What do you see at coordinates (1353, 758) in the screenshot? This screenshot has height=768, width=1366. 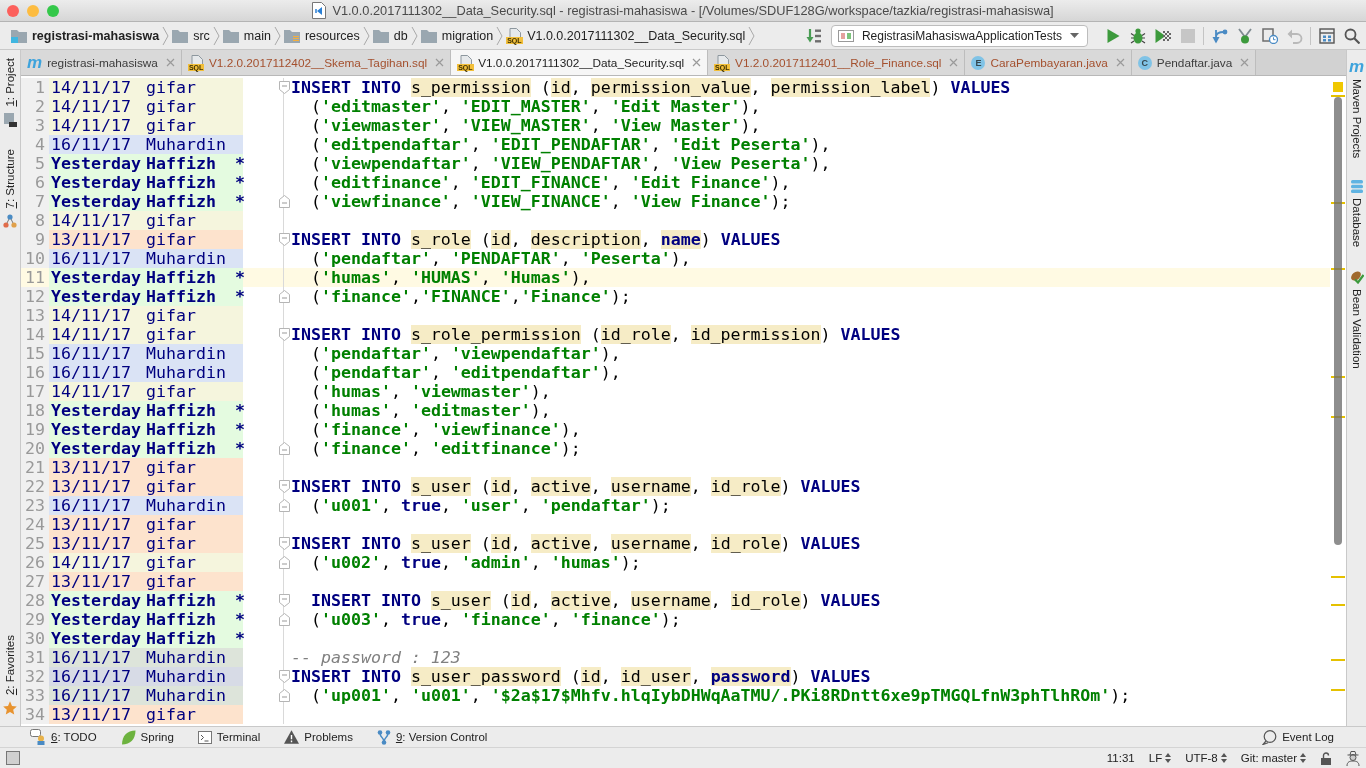 I see `inspector-button` at bounding box center [1353, 758].